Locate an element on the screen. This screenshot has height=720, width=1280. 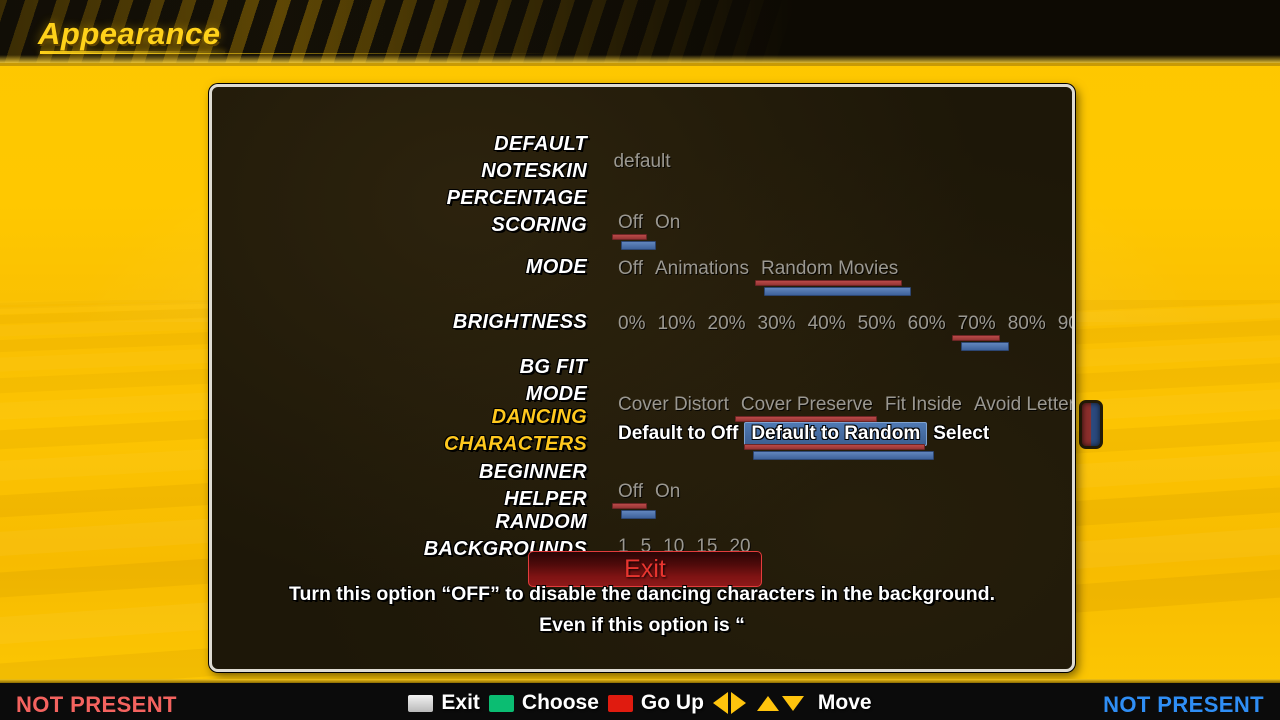
option-choice: 40% is located at coordinates (827, 324).